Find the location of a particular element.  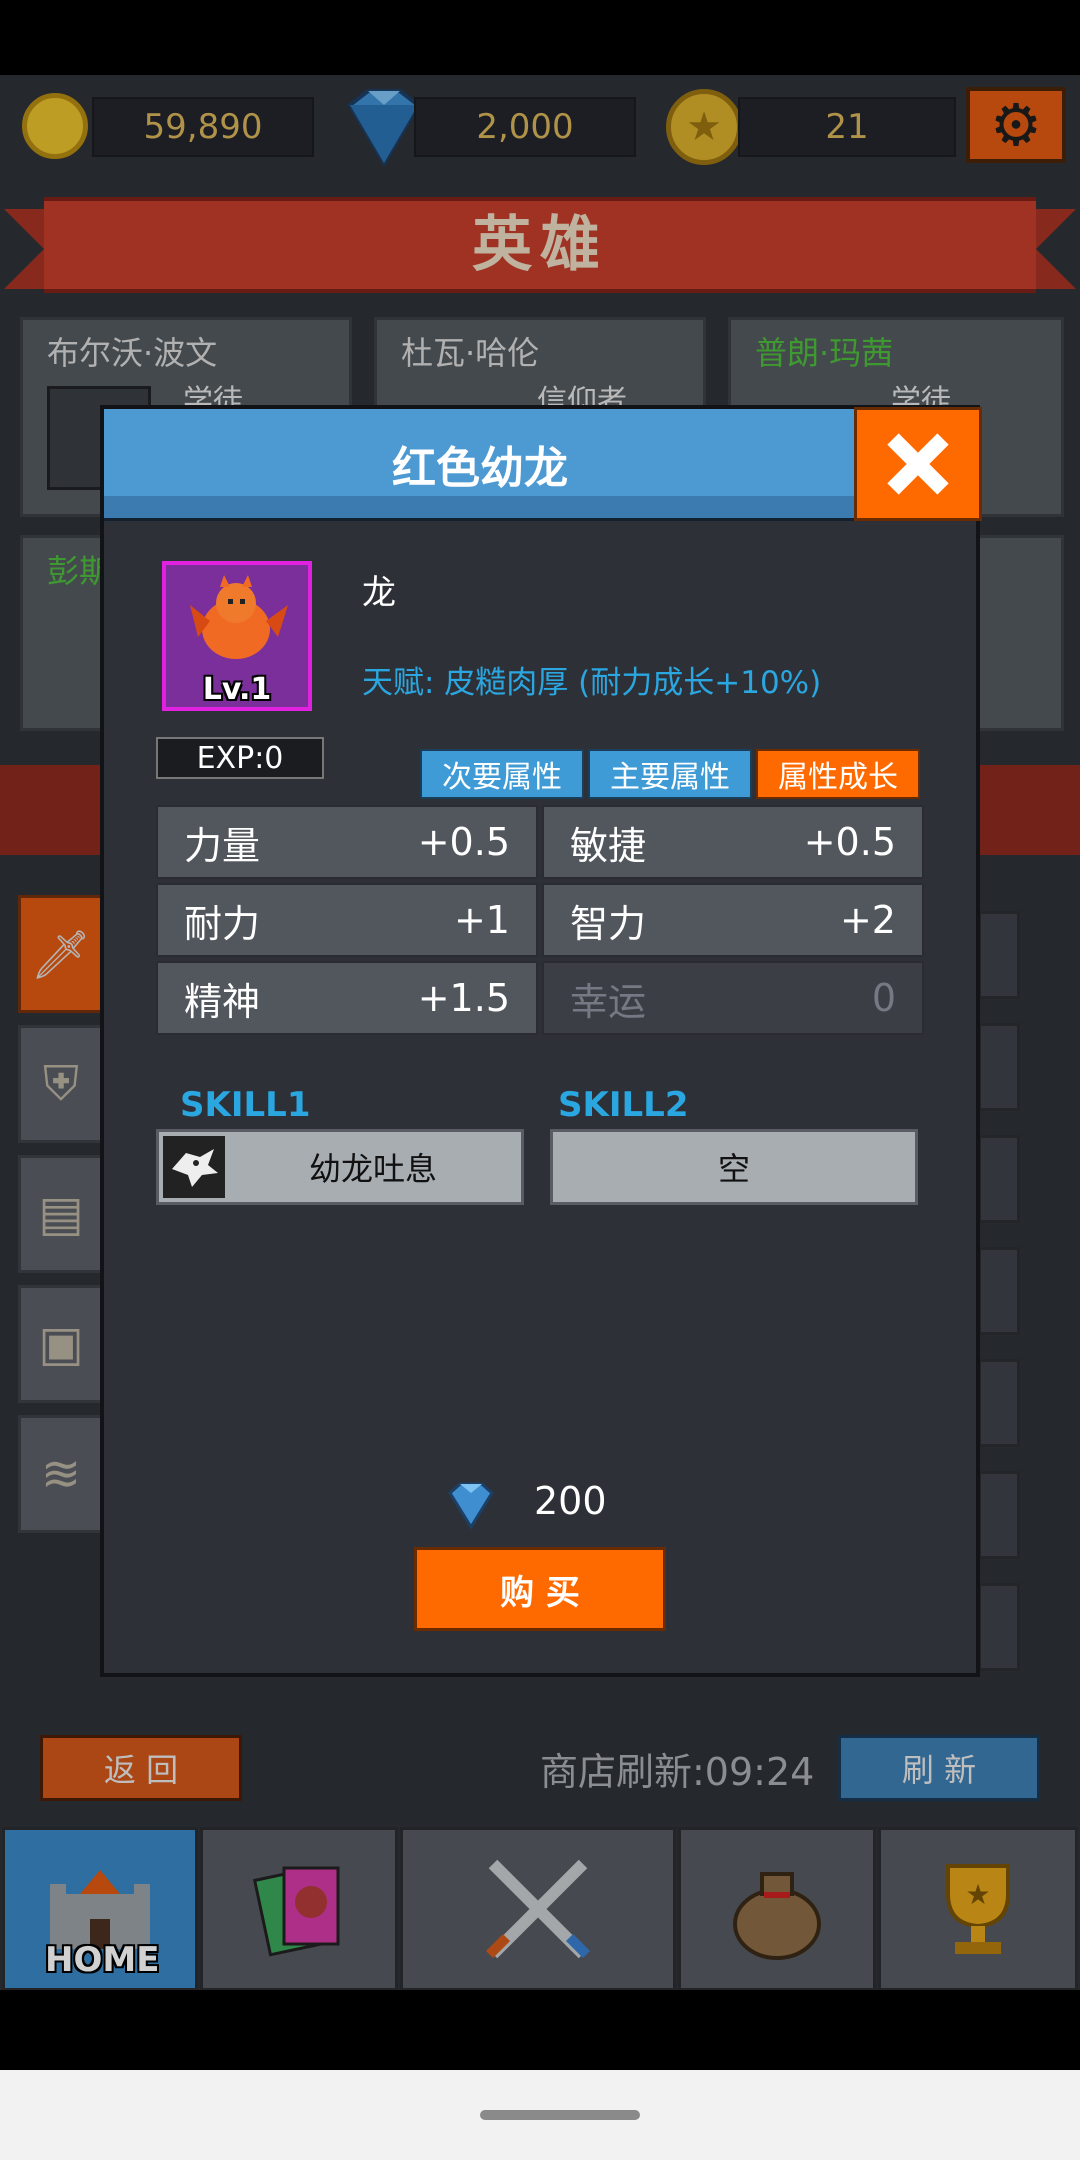

buy-button: 购 买 is located at coordinates (540, 1589).